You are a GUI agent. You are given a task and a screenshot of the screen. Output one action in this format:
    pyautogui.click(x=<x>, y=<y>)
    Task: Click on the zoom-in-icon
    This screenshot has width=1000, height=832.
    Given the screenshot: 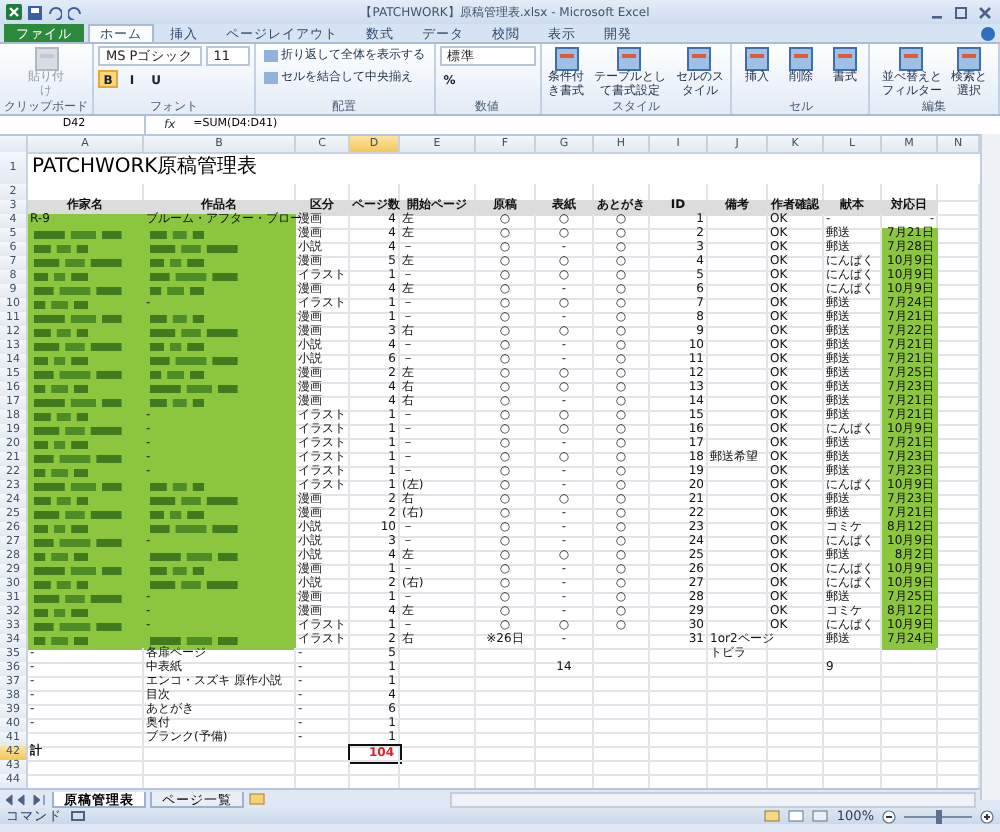 What is the action you would take?
    pyautogui.click(x=987, y=816)
    